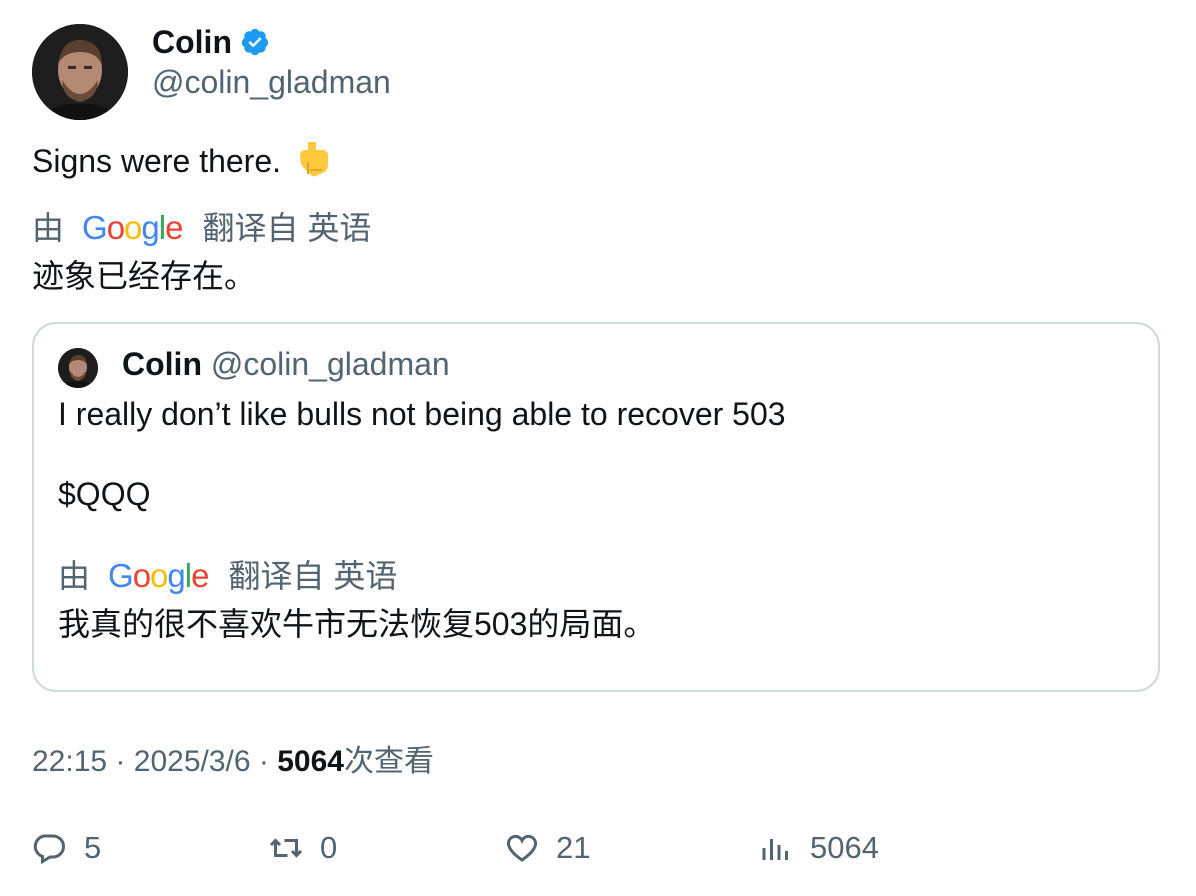 Image resolution: width=1196 pixels, height=896 pixels. Describe the element at coordinates (357, 624) in the screenshot. I see `quoted-translated-text: 我真的很不喜欢牛市无法恢复503的局面。` at that location.